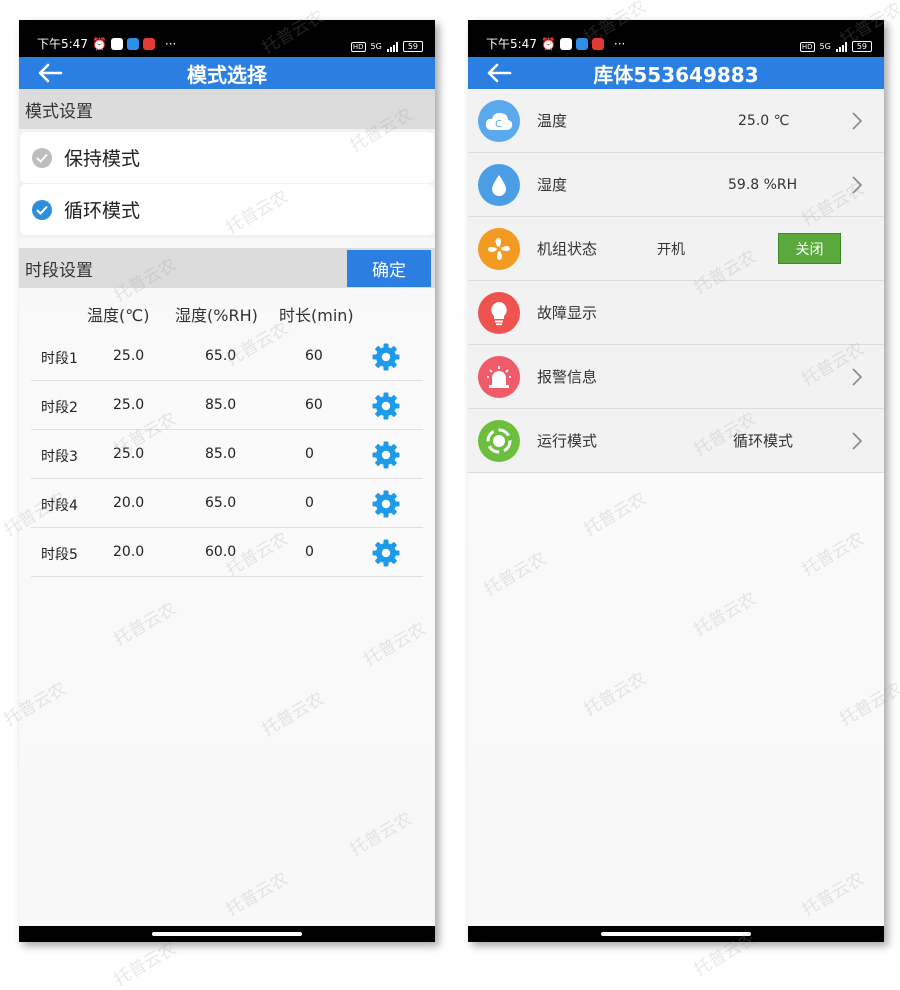  What do you see at coordinates (389, 268) in the screenshot?
I see `confirm-button: 确定` at bounding box center [389, 268].